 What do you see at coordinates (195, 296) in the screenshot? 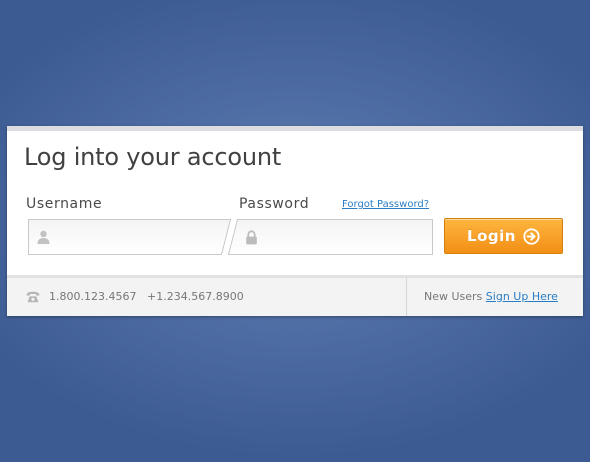
I see `phone-number-secondary: +1.234.567.8900` at bounding box center [195, 296].